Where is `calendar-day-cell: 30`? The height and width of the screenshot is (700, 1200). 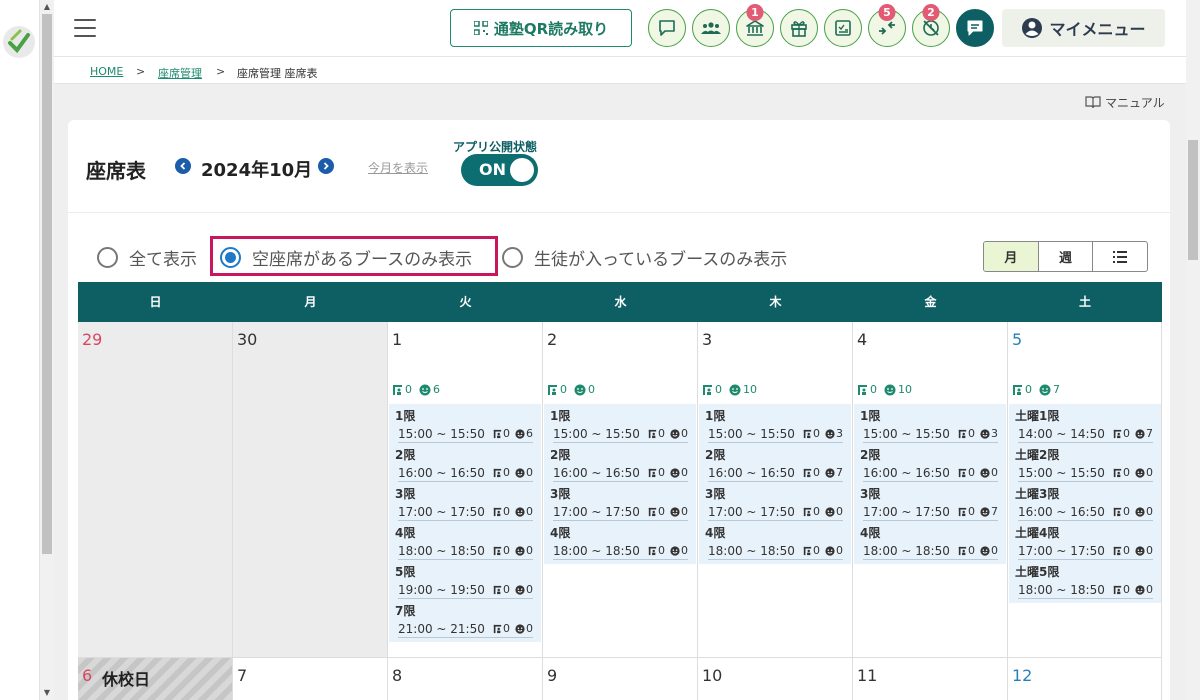
calendar-day-cell: 30 is located at coordinates (310, 490).